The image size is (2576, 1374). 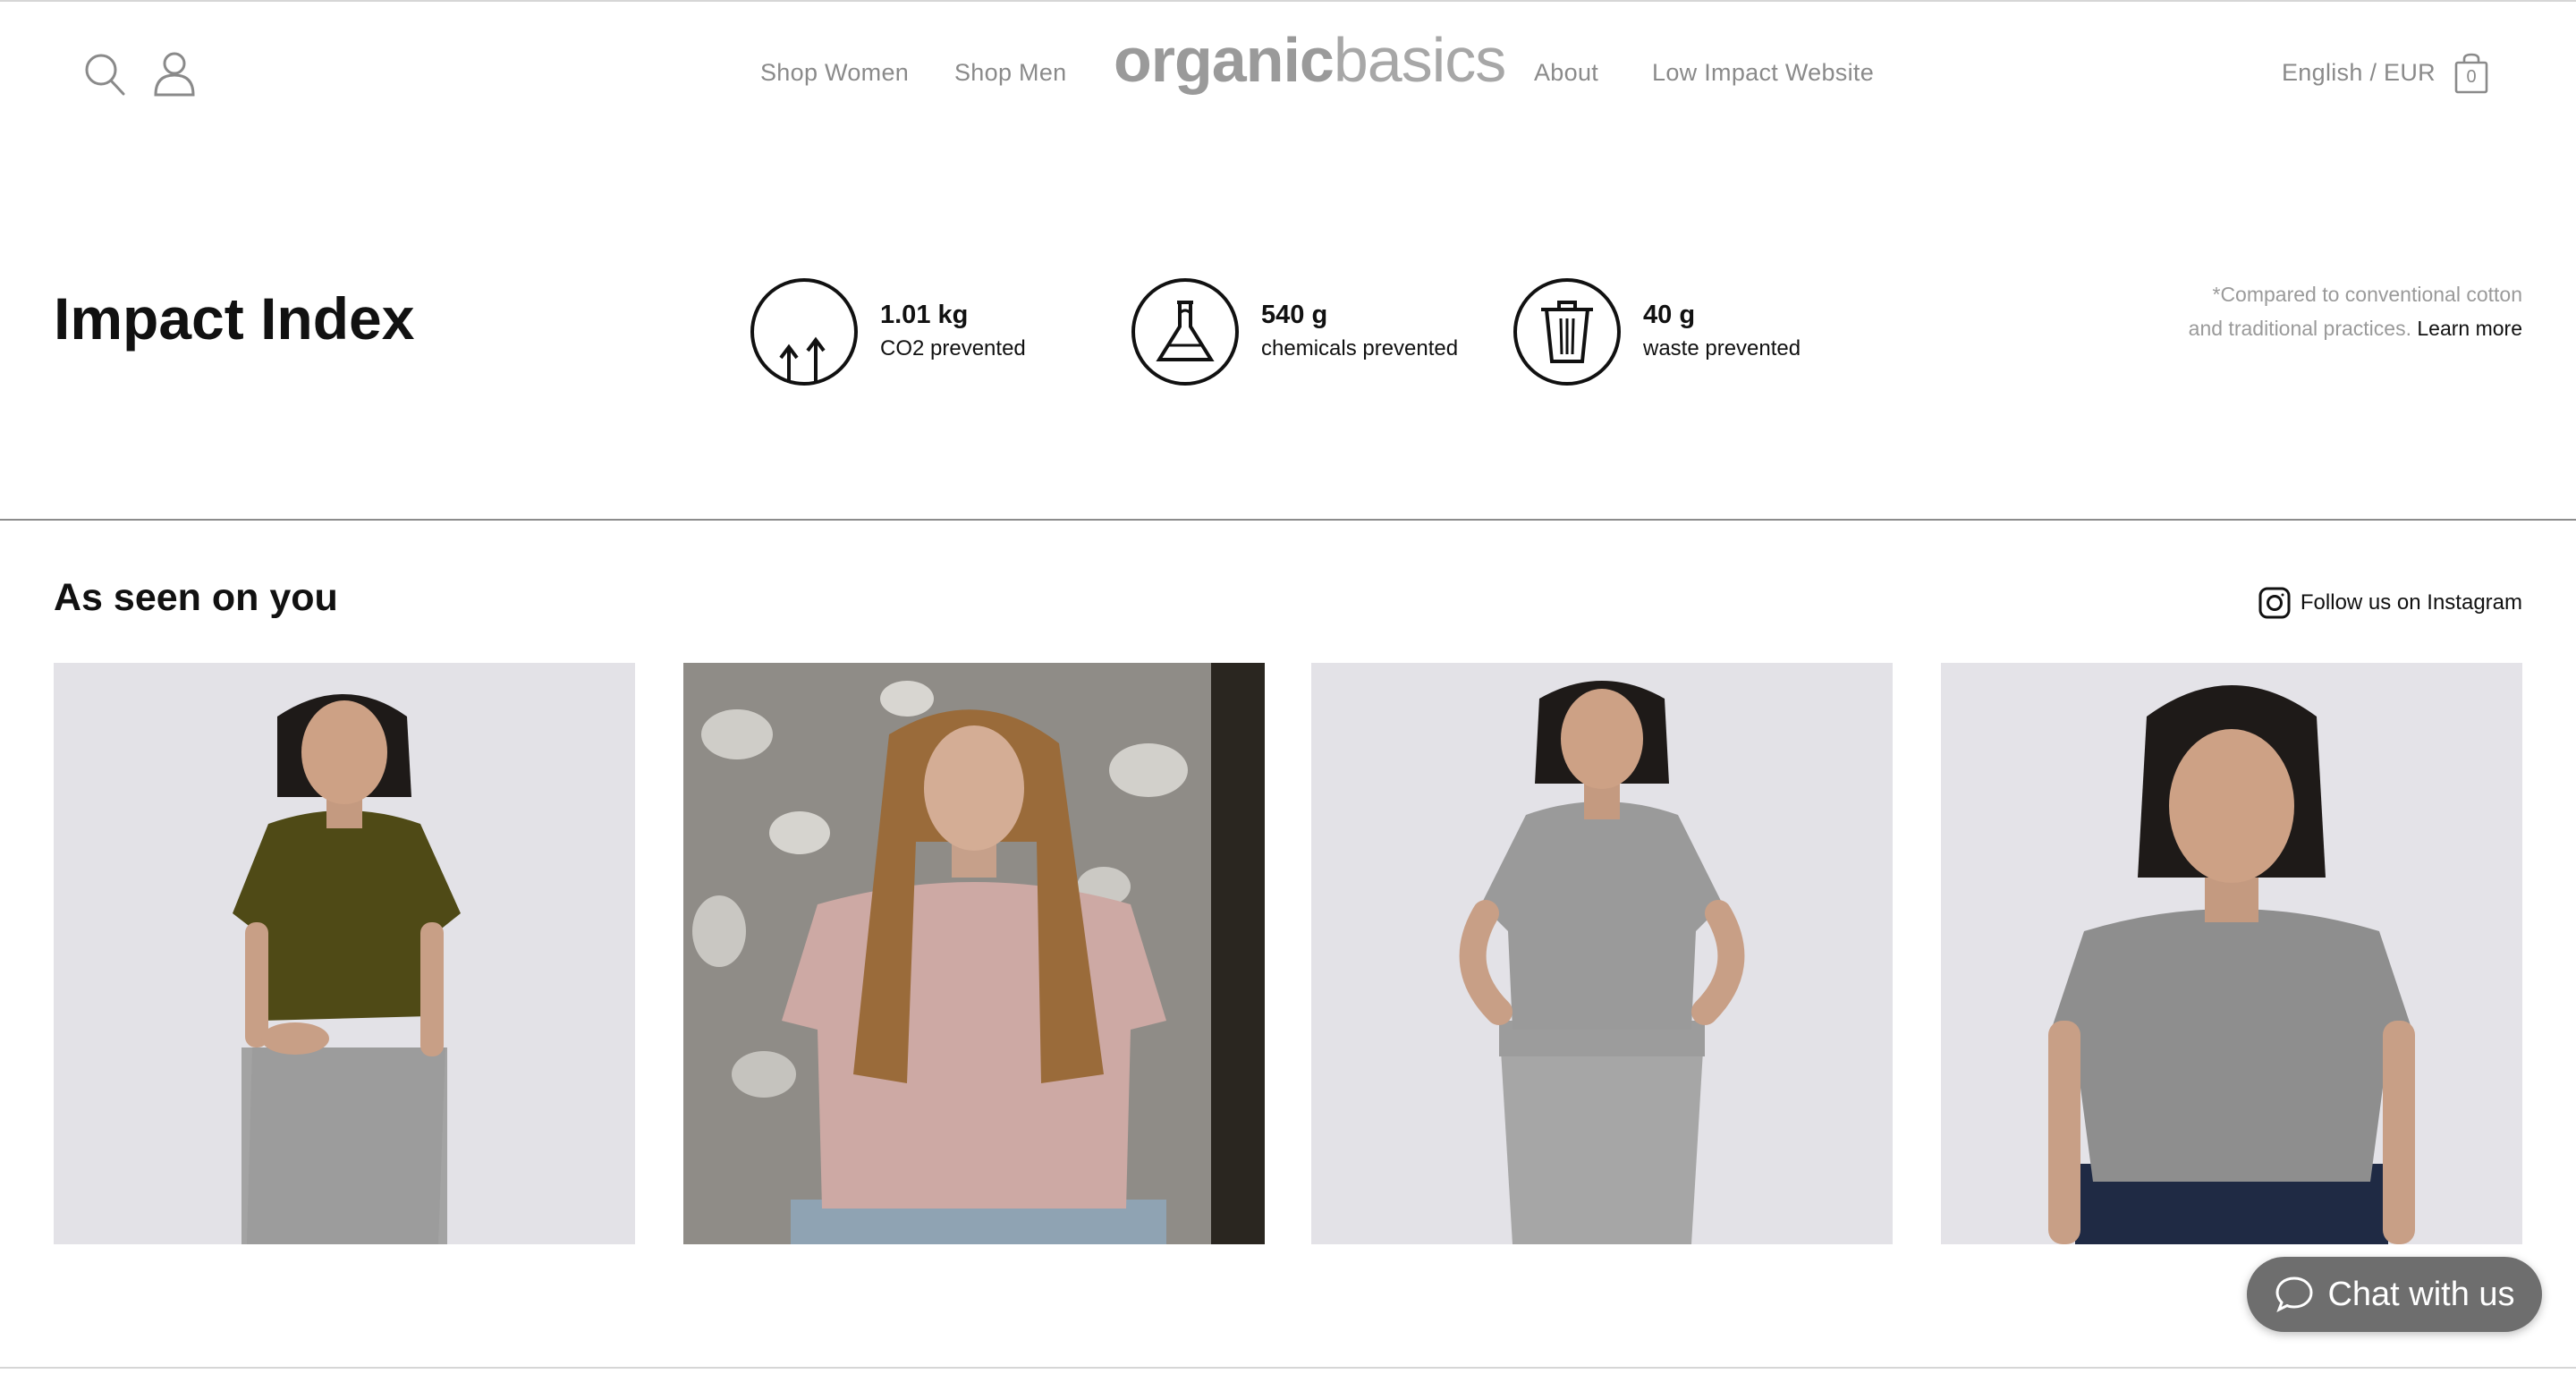 What do you see at coordinates (2231, 953) in the screenshot?
I see `grey-tee-jeans-photo` at bounding box center [2231, 953].